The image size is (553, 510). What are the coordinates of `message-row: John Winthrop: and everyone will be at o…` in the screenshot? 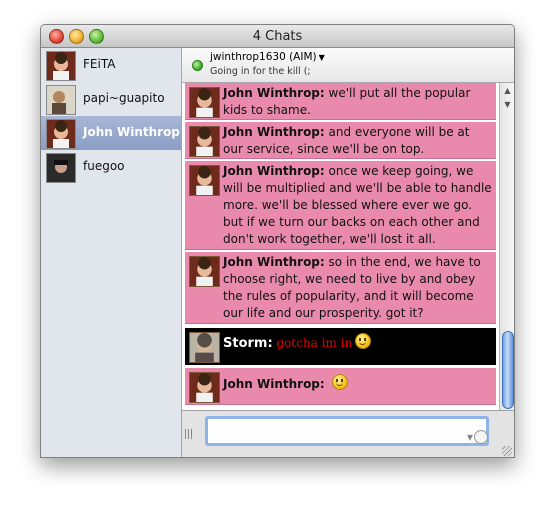 It's located at (340, 140).